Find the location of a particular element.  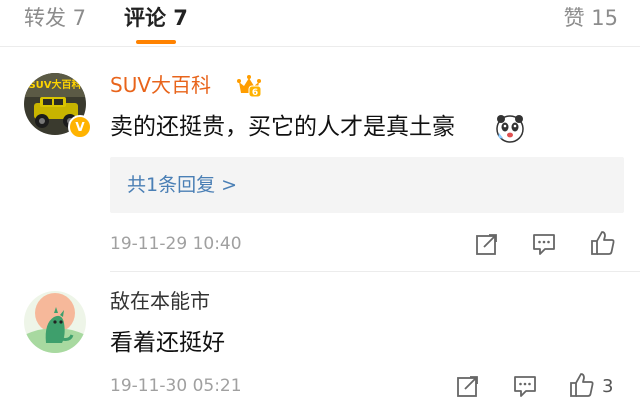

tab-comments: 评论 7 is located at coordinates (156, 18).